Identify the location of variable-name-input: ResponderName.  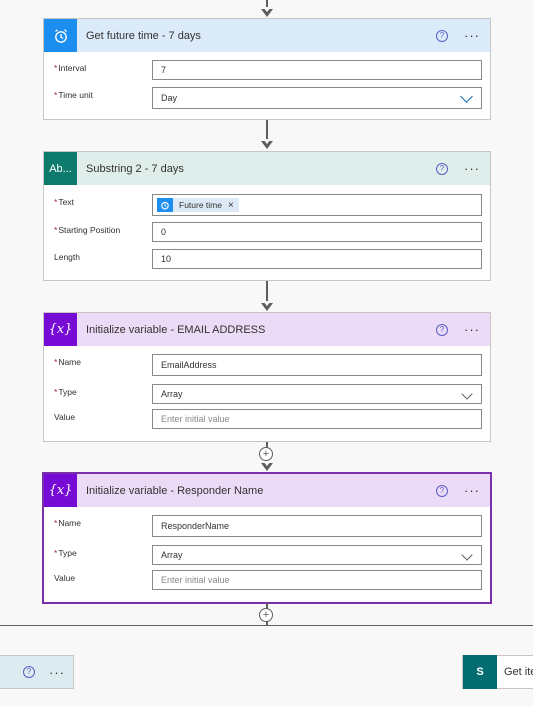
(317, 526).